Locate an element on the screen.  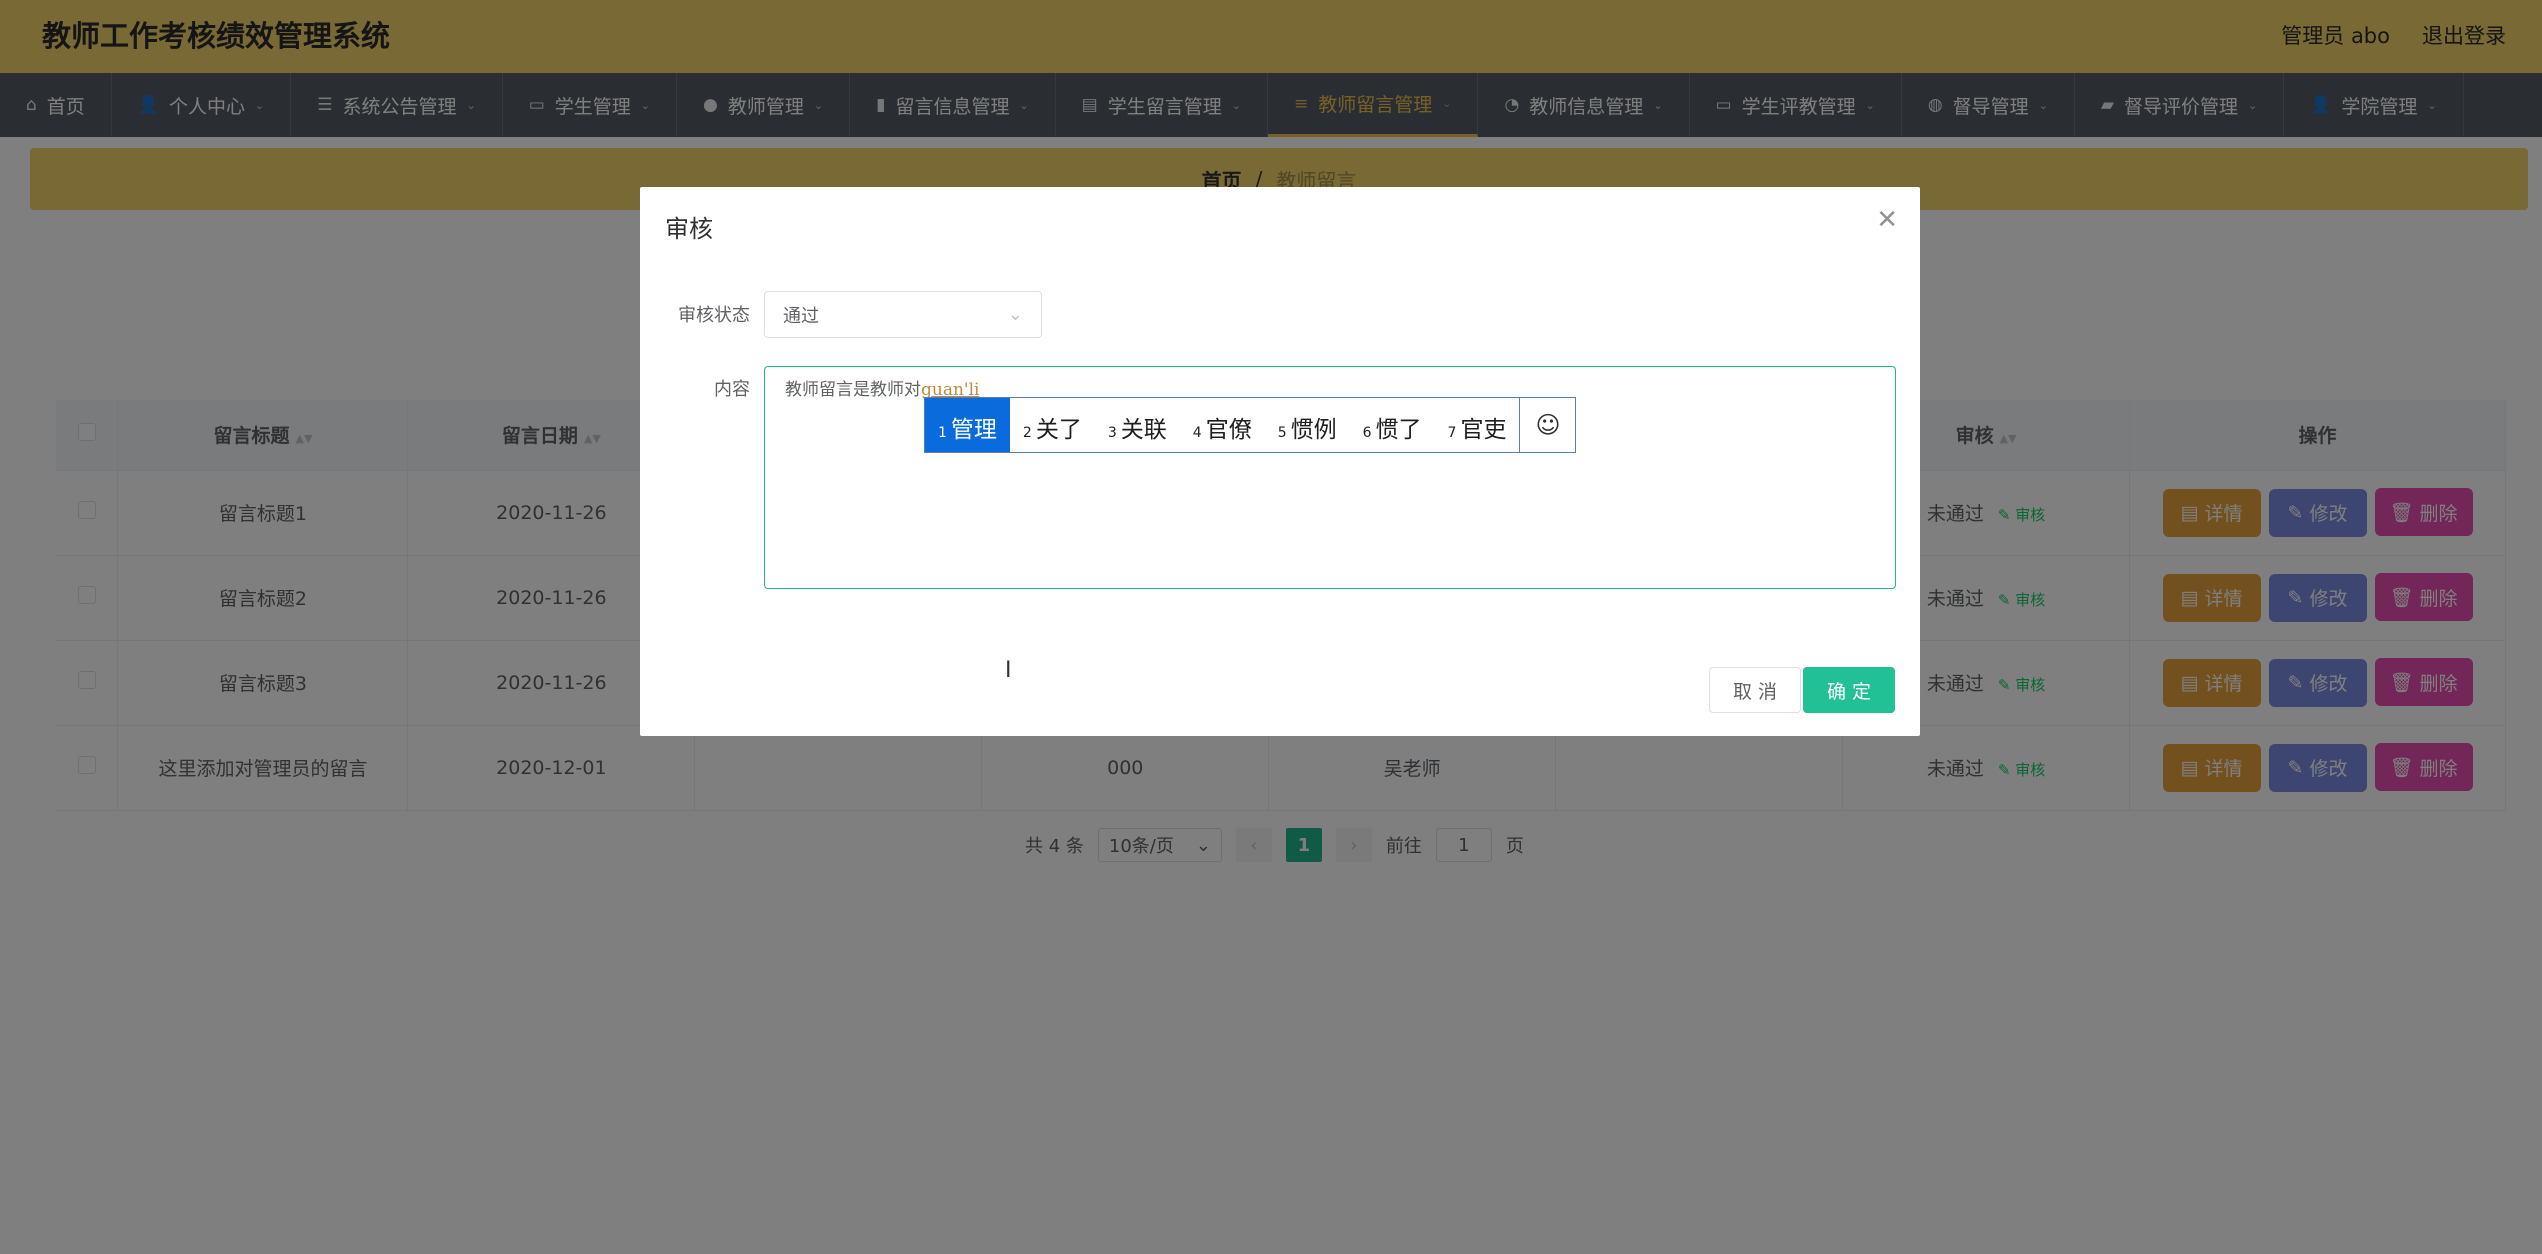
close-icon: ✕ is located at coordinates (1887, 220).